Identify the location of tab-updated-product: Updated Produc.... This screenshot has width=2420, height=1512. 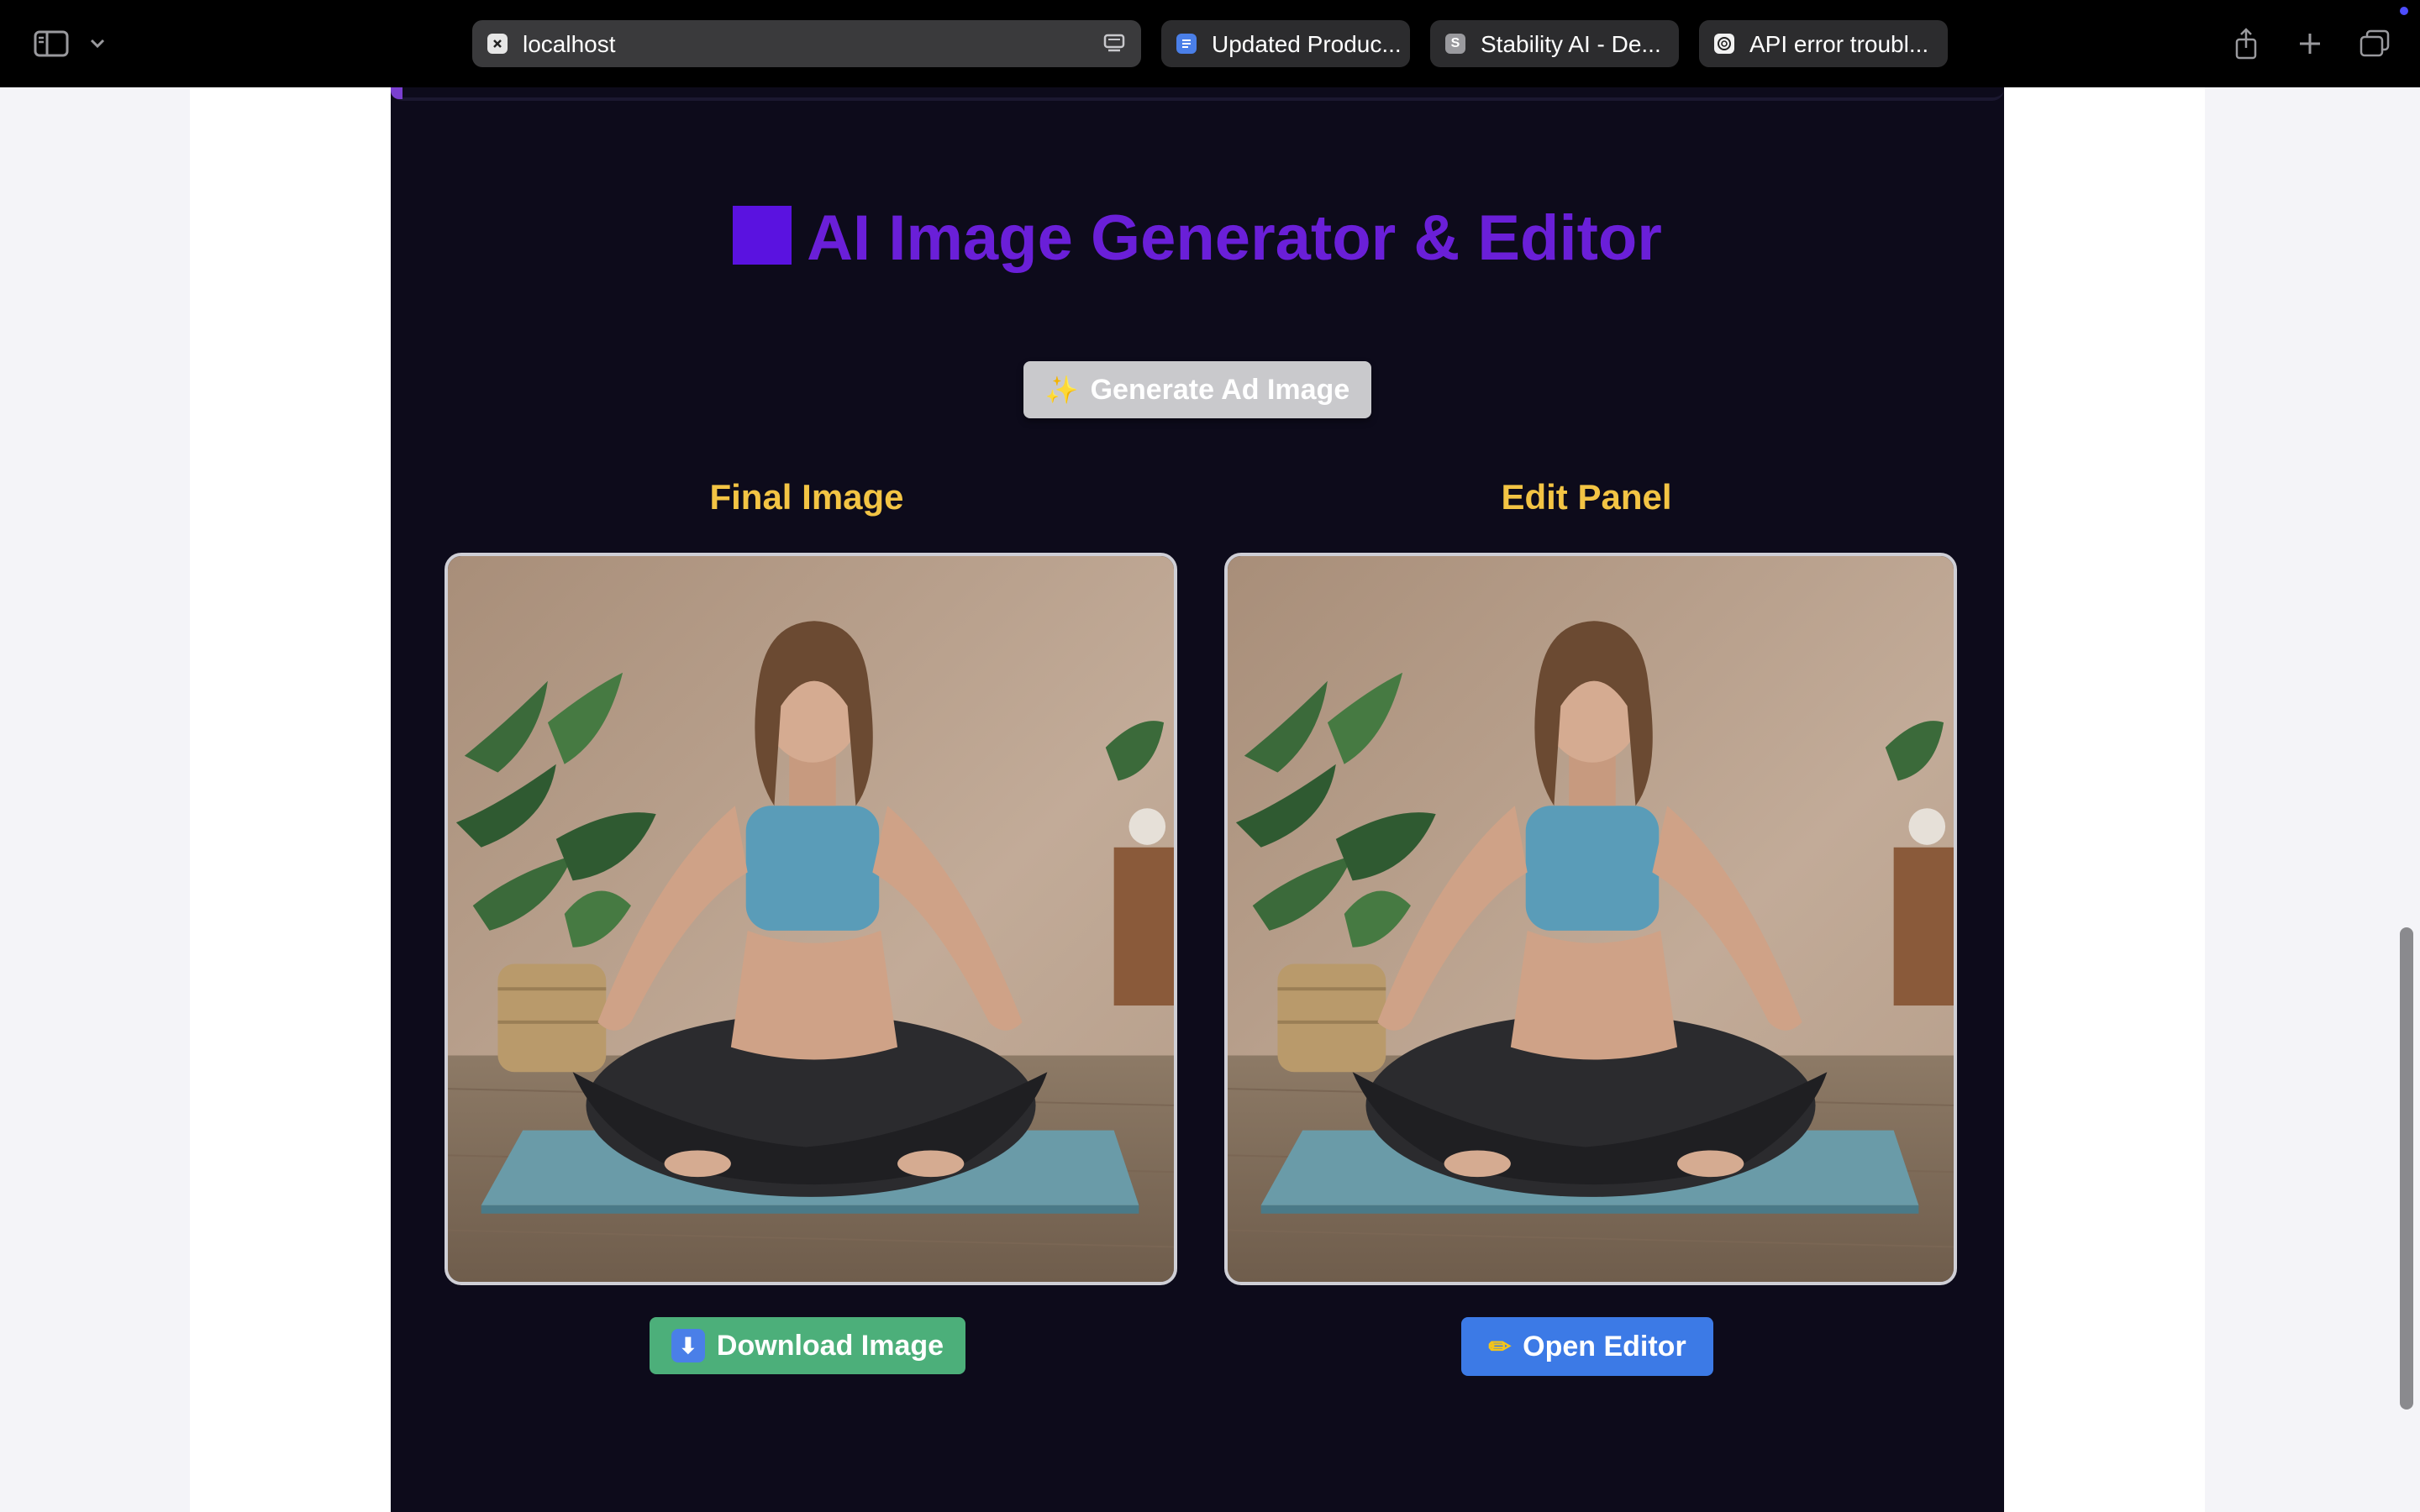
(1286, 43).